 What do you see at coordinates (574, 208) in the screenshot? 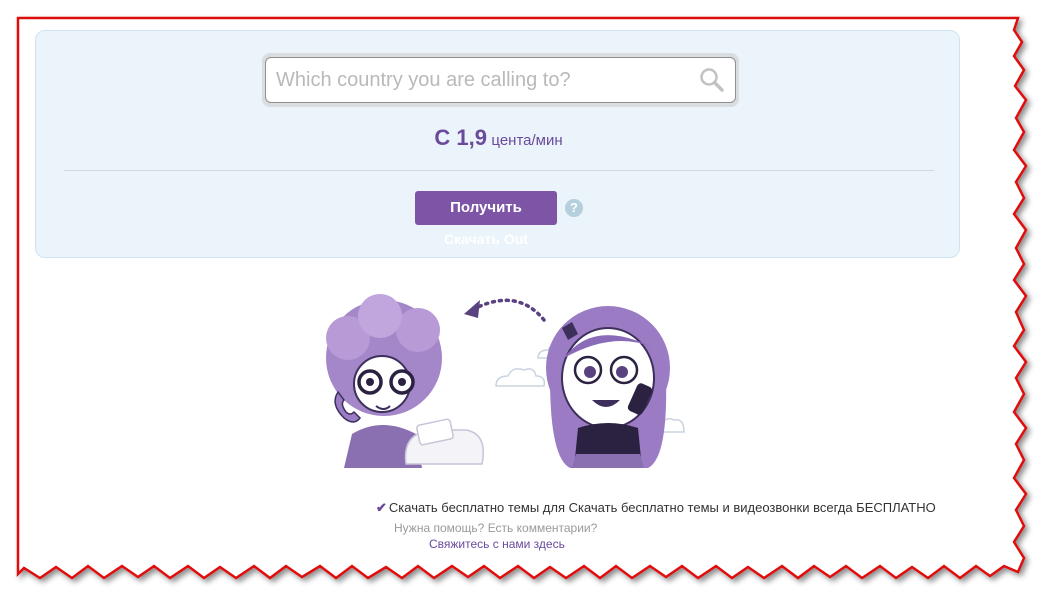
I see `question-icon: ?` at bounding box center [574, 208].